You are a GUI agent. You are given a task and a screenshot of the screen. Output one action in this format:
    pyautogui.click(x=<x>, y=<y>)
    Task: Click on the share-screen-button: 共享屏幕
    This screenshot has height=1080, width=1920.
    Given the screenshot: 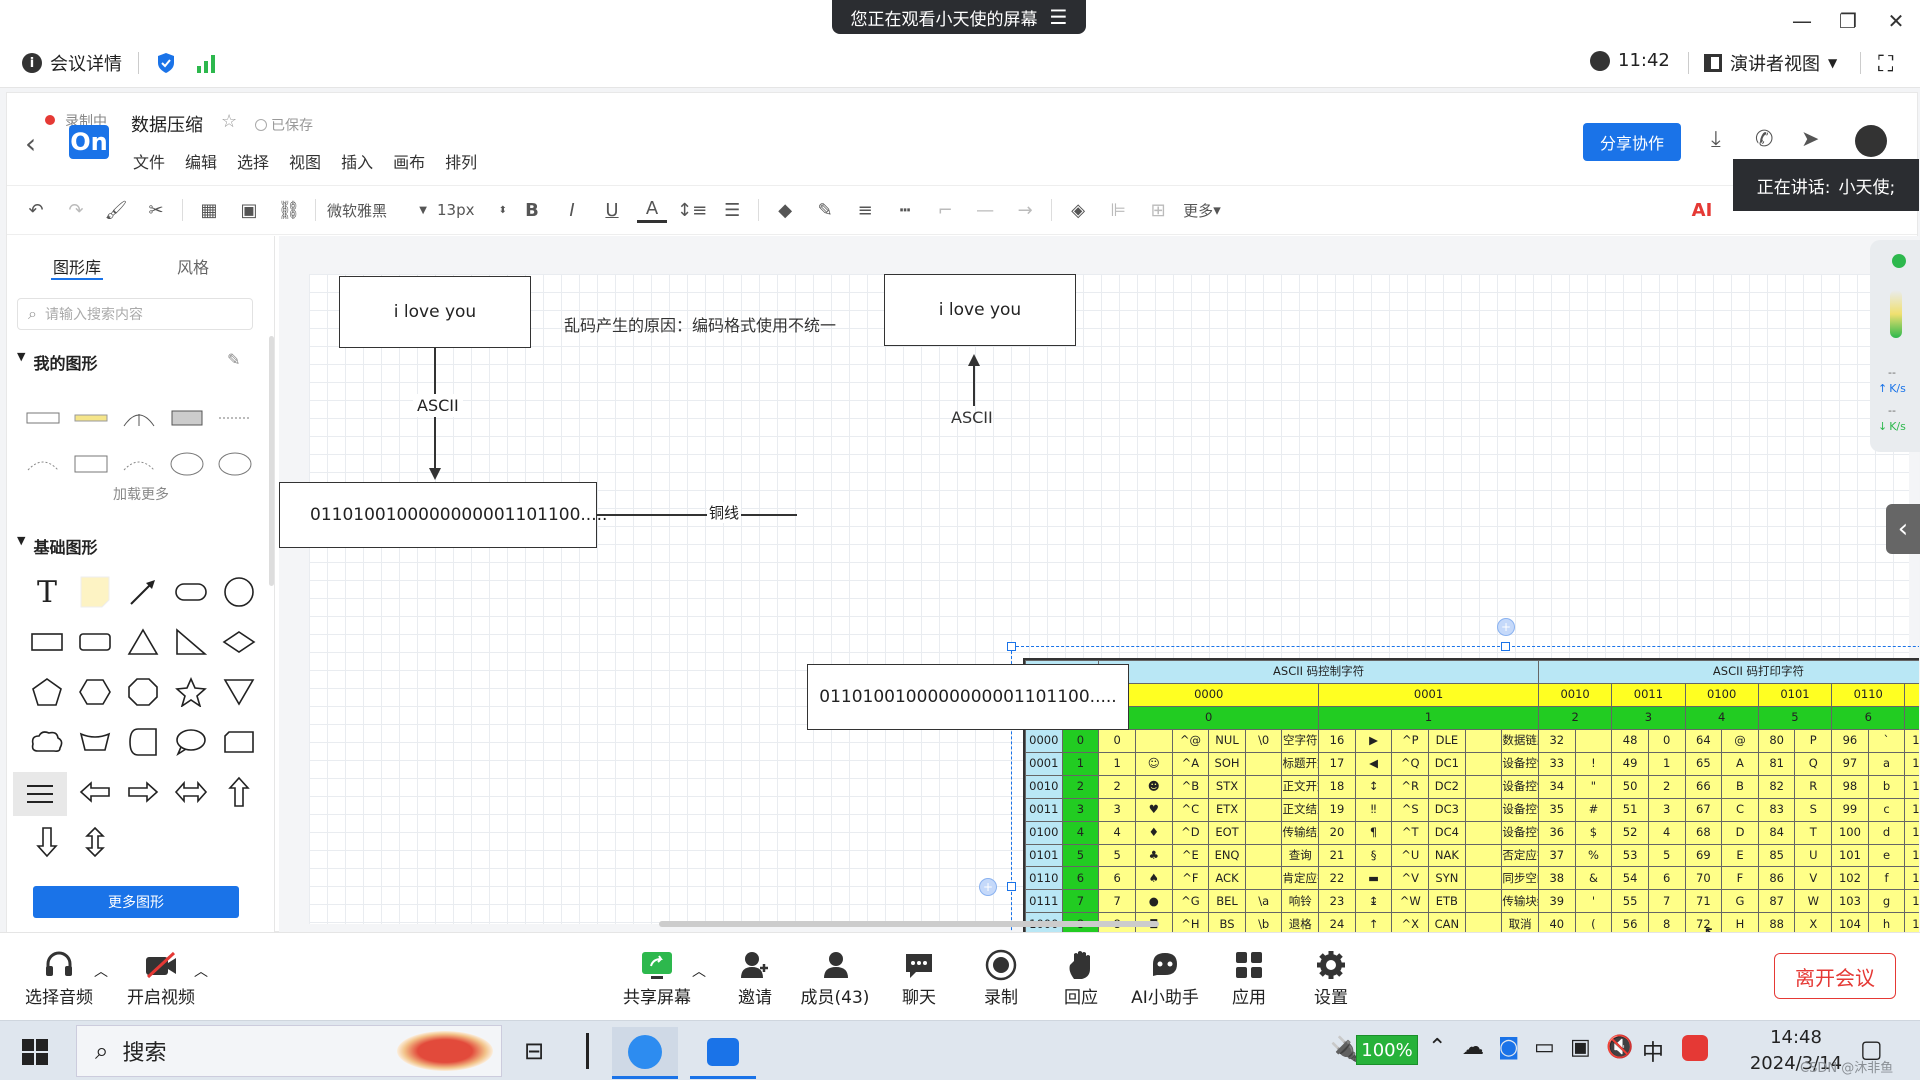 What is the action you would take?
    pyautogui.click(x=657, y=977)
    